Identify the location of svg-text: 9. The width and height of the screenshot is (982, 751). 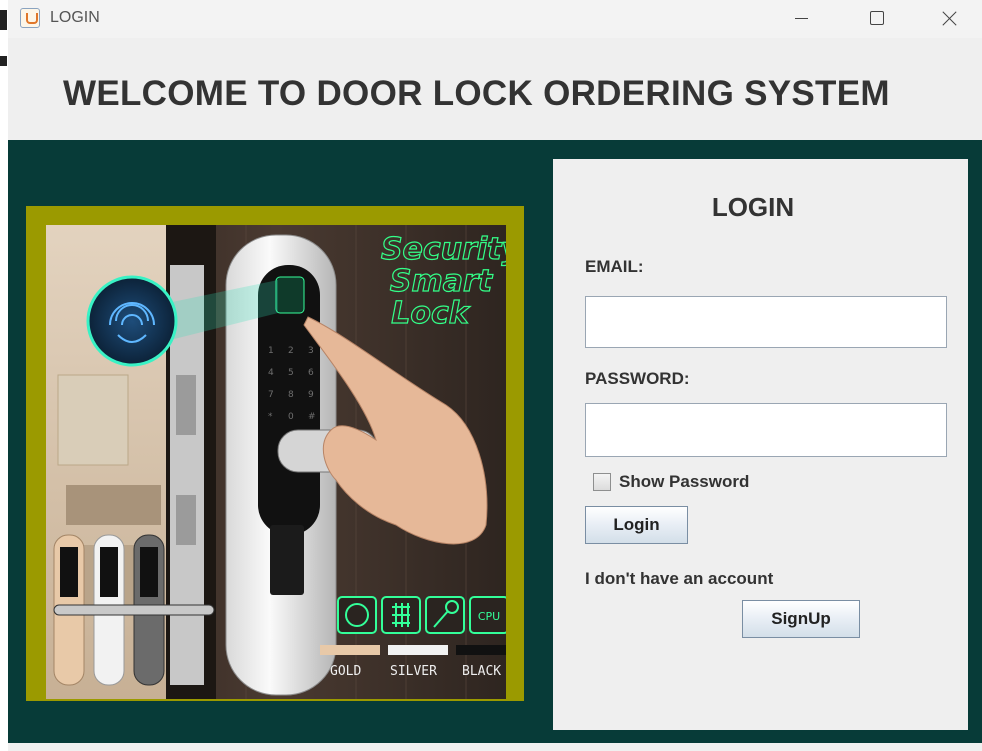
(311, 395).